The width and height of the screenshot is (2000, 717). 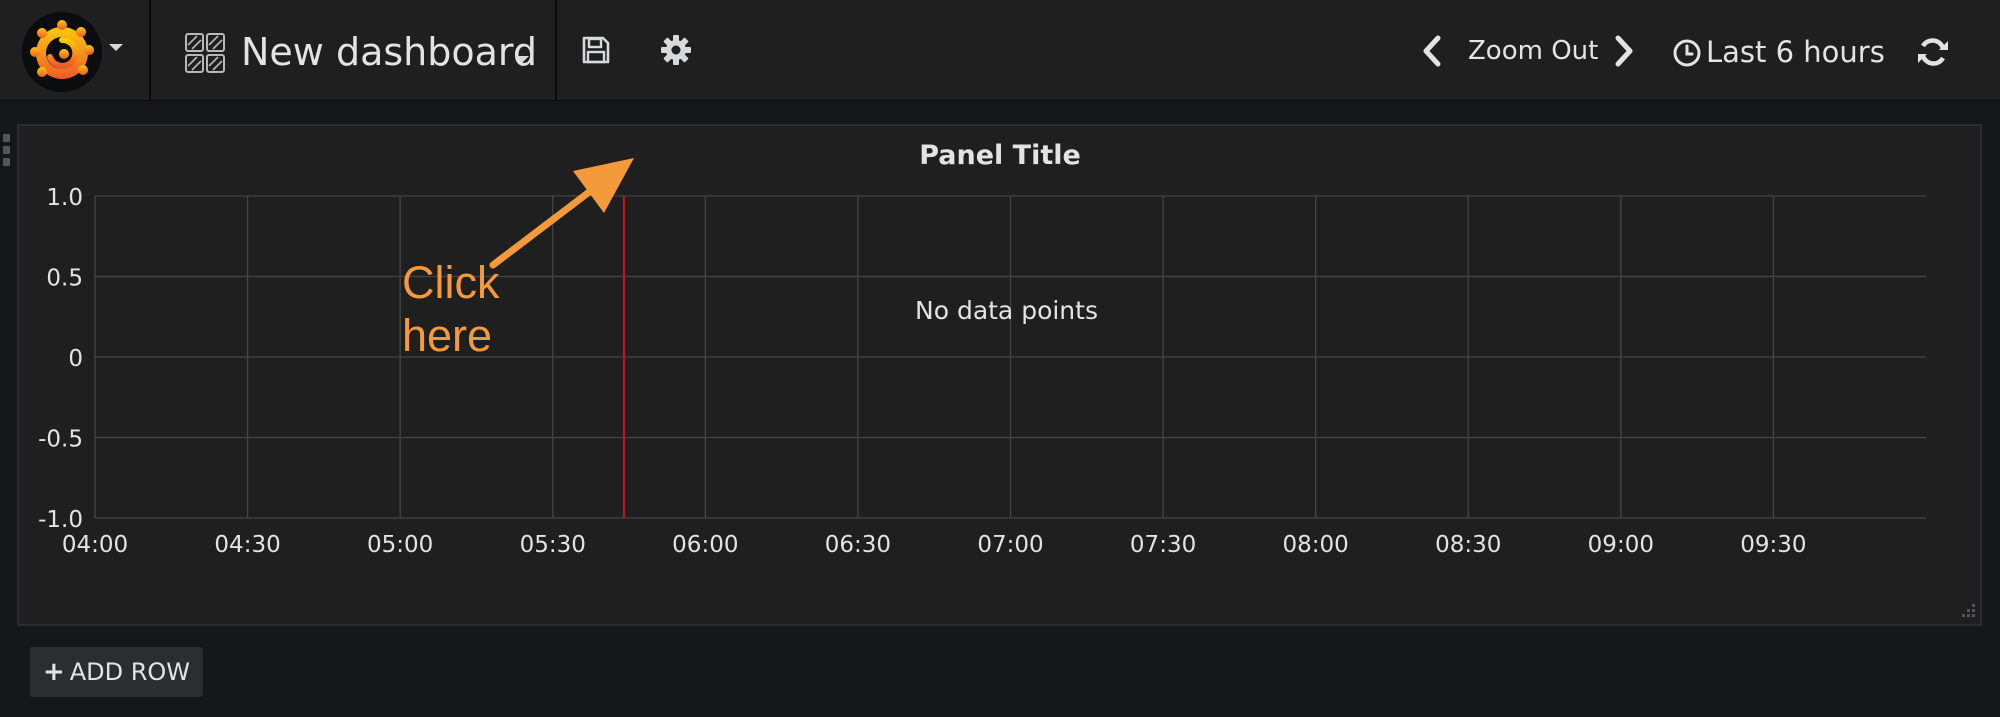 I want to click on add-row-button: + ADD ROW, so click(x=116, y=672).